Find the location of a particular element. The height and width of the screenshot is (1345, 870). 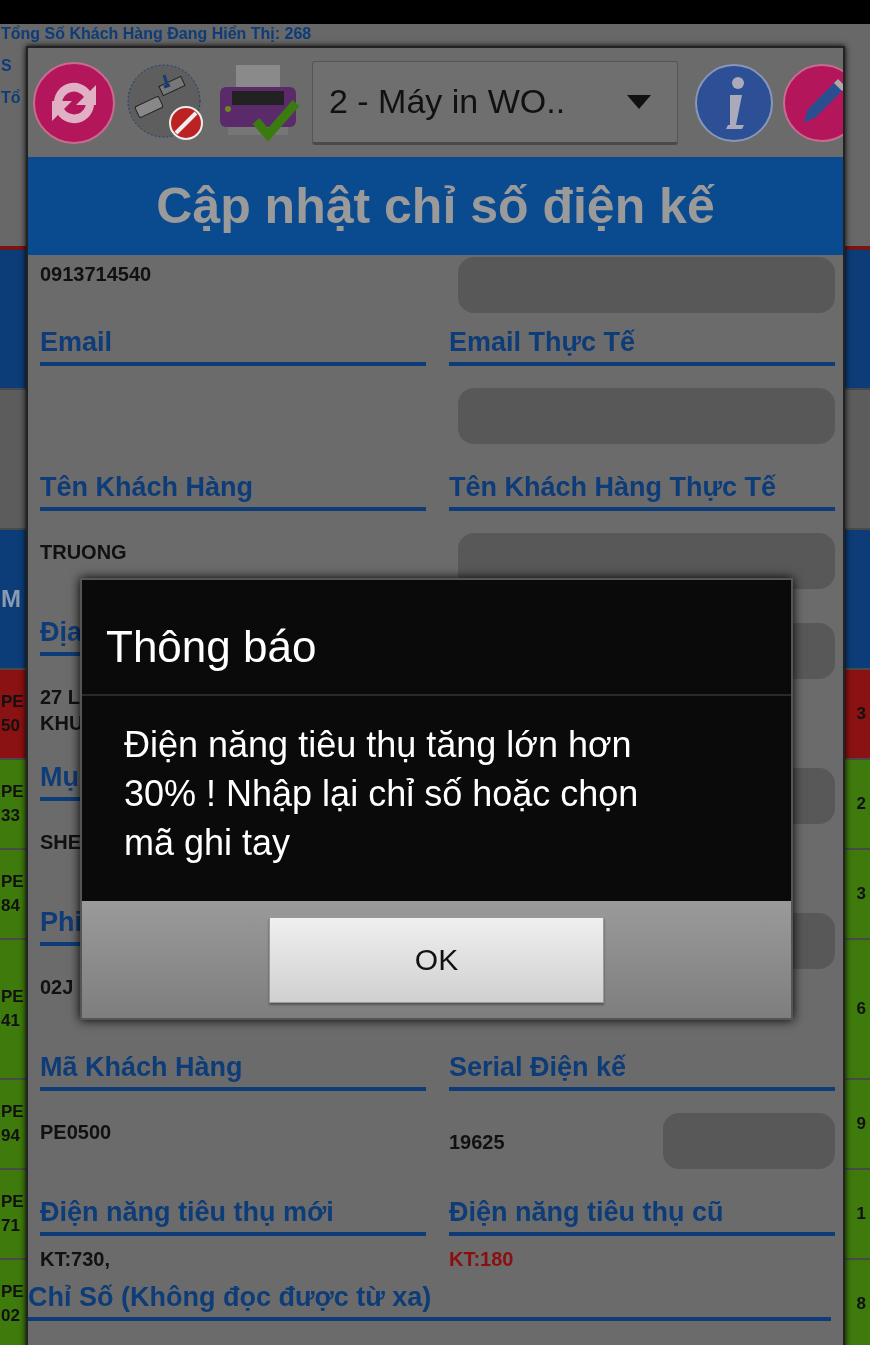

row-text: 6 is located at coordinates (861, 1009).